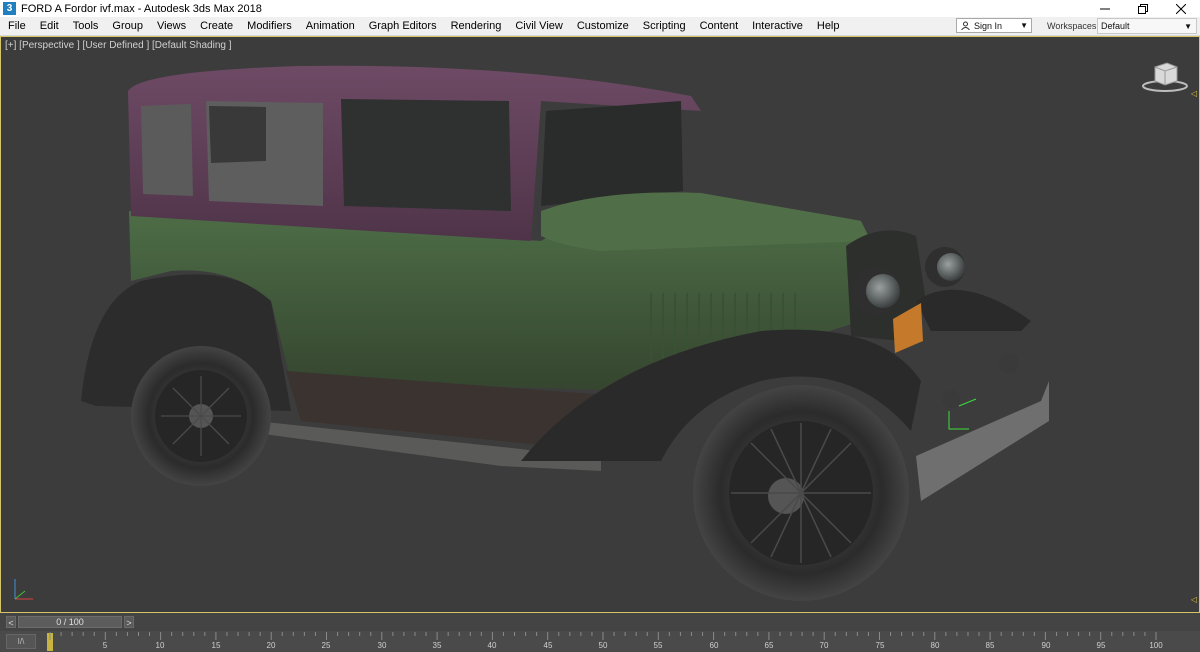 The width and height of the screenshot is (1200, 652). Describe the element at coordinates (1115, 26) in the screenshot. I see `workspace-value: Default` at that location.